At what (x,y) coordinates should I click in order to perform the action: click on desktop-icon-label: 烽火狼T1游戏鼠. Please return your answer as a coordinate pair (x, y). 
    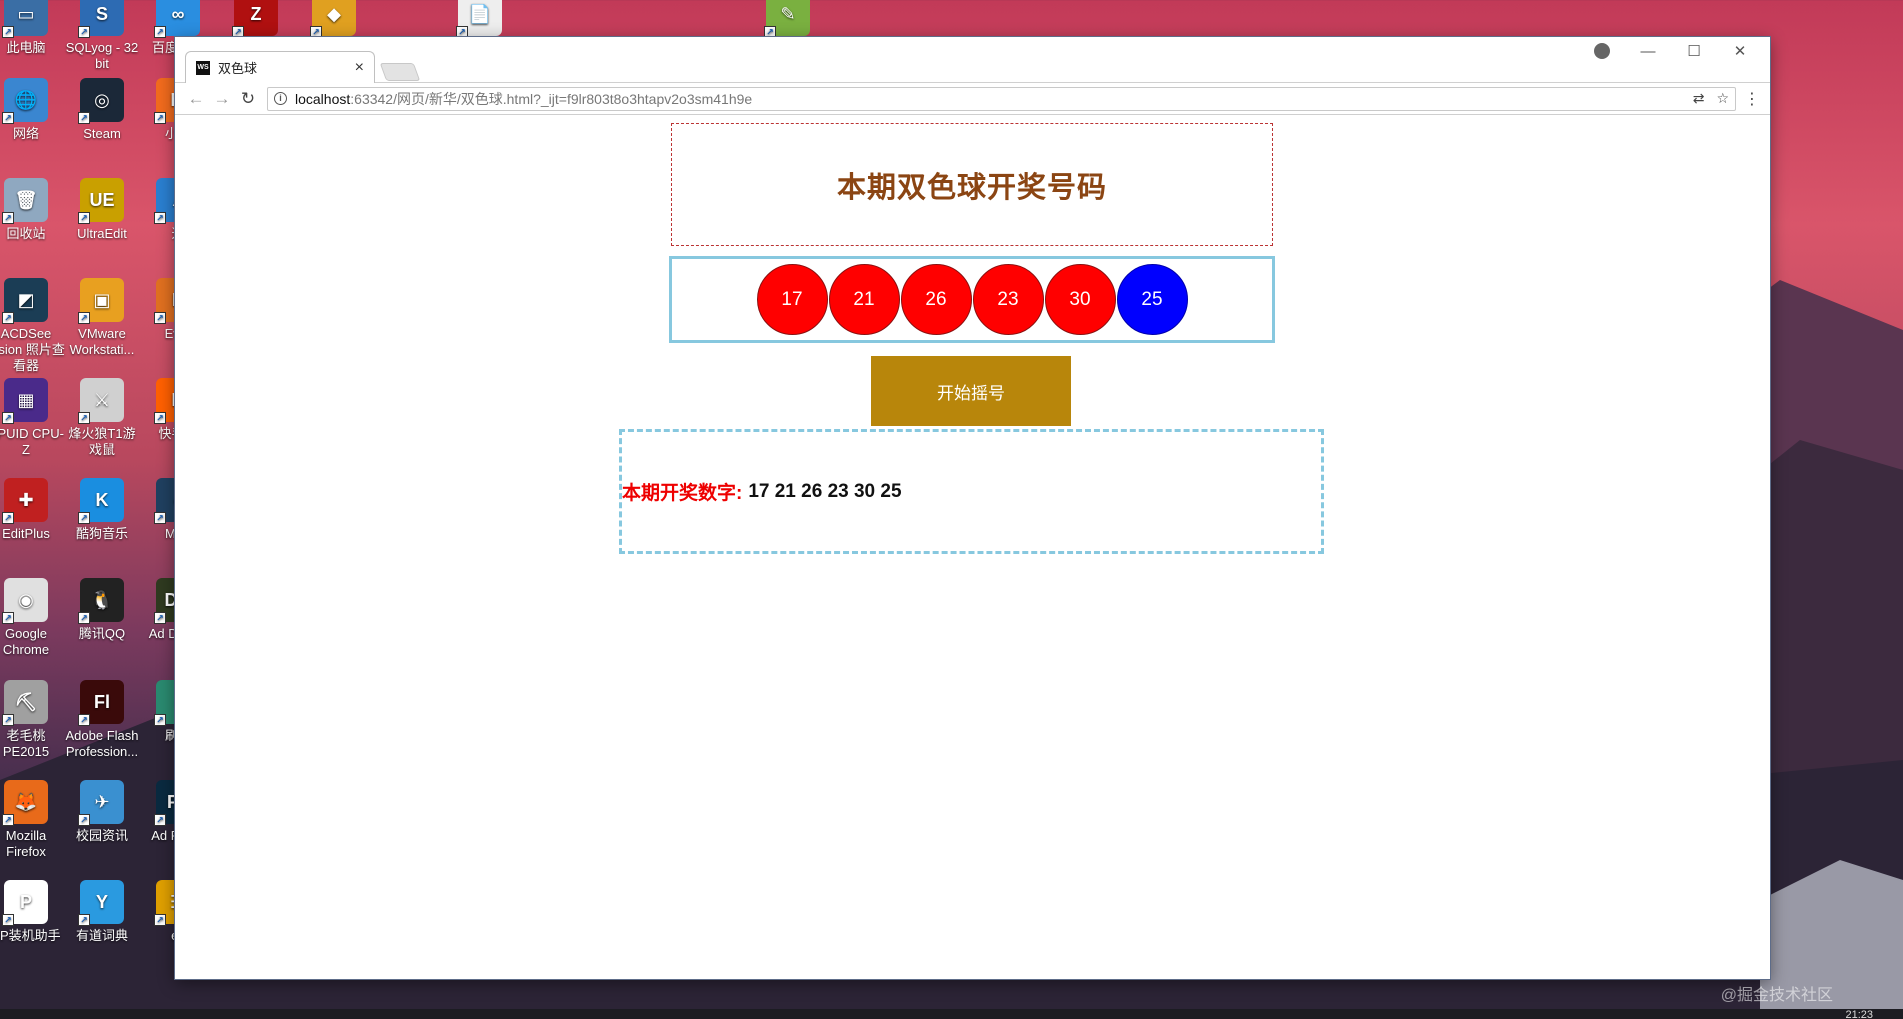
    Looking at the image, I should click on (102, 441).